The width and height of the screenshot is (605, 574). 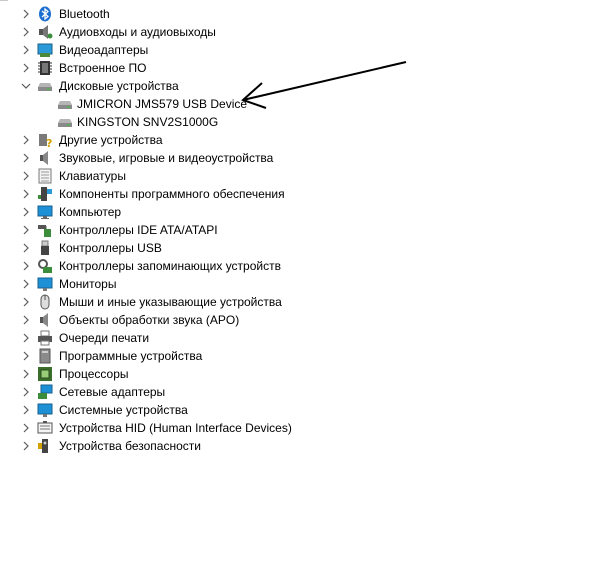 What do you see at coordinates (324, 85) in the screenshot?
I see `annotation-arrow` at bounding box center [324, 85].